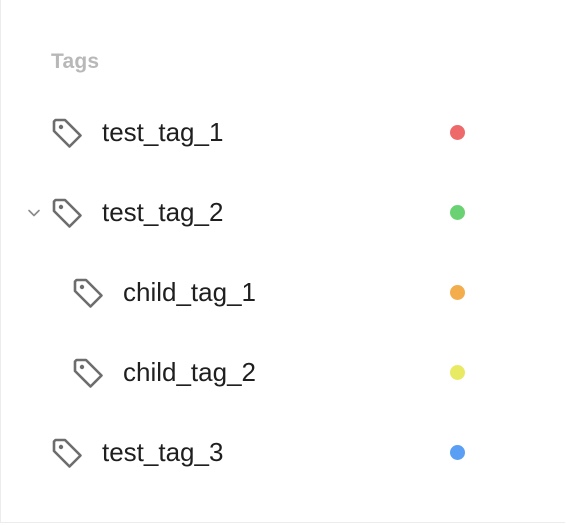 The height and width of the screenshot is (525, 566). What do you see at coordinates (283, 292) in the screenshot?
I see `tag-item-child-tag-1: child_tag_1` at bounding box center [283, 292].